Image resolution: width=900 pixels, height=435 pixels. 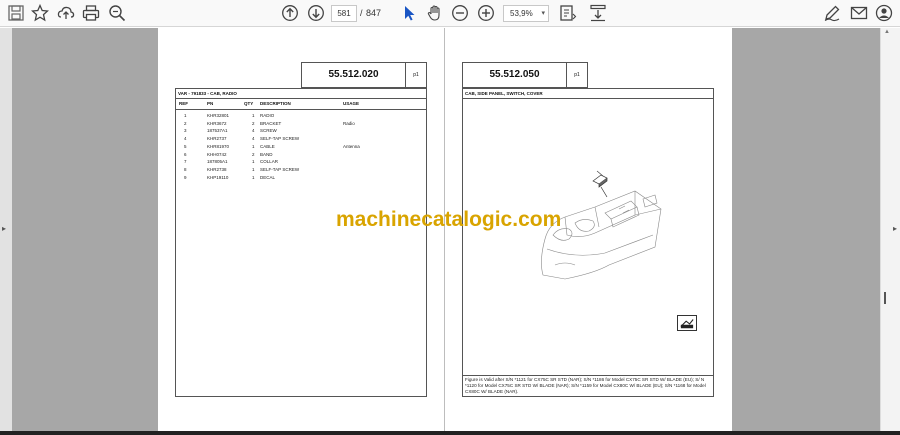 What do you see at coordinates (267, 146) in the screenshot?
I see `description-cell: CABLE` at bounding box center [267, 146].